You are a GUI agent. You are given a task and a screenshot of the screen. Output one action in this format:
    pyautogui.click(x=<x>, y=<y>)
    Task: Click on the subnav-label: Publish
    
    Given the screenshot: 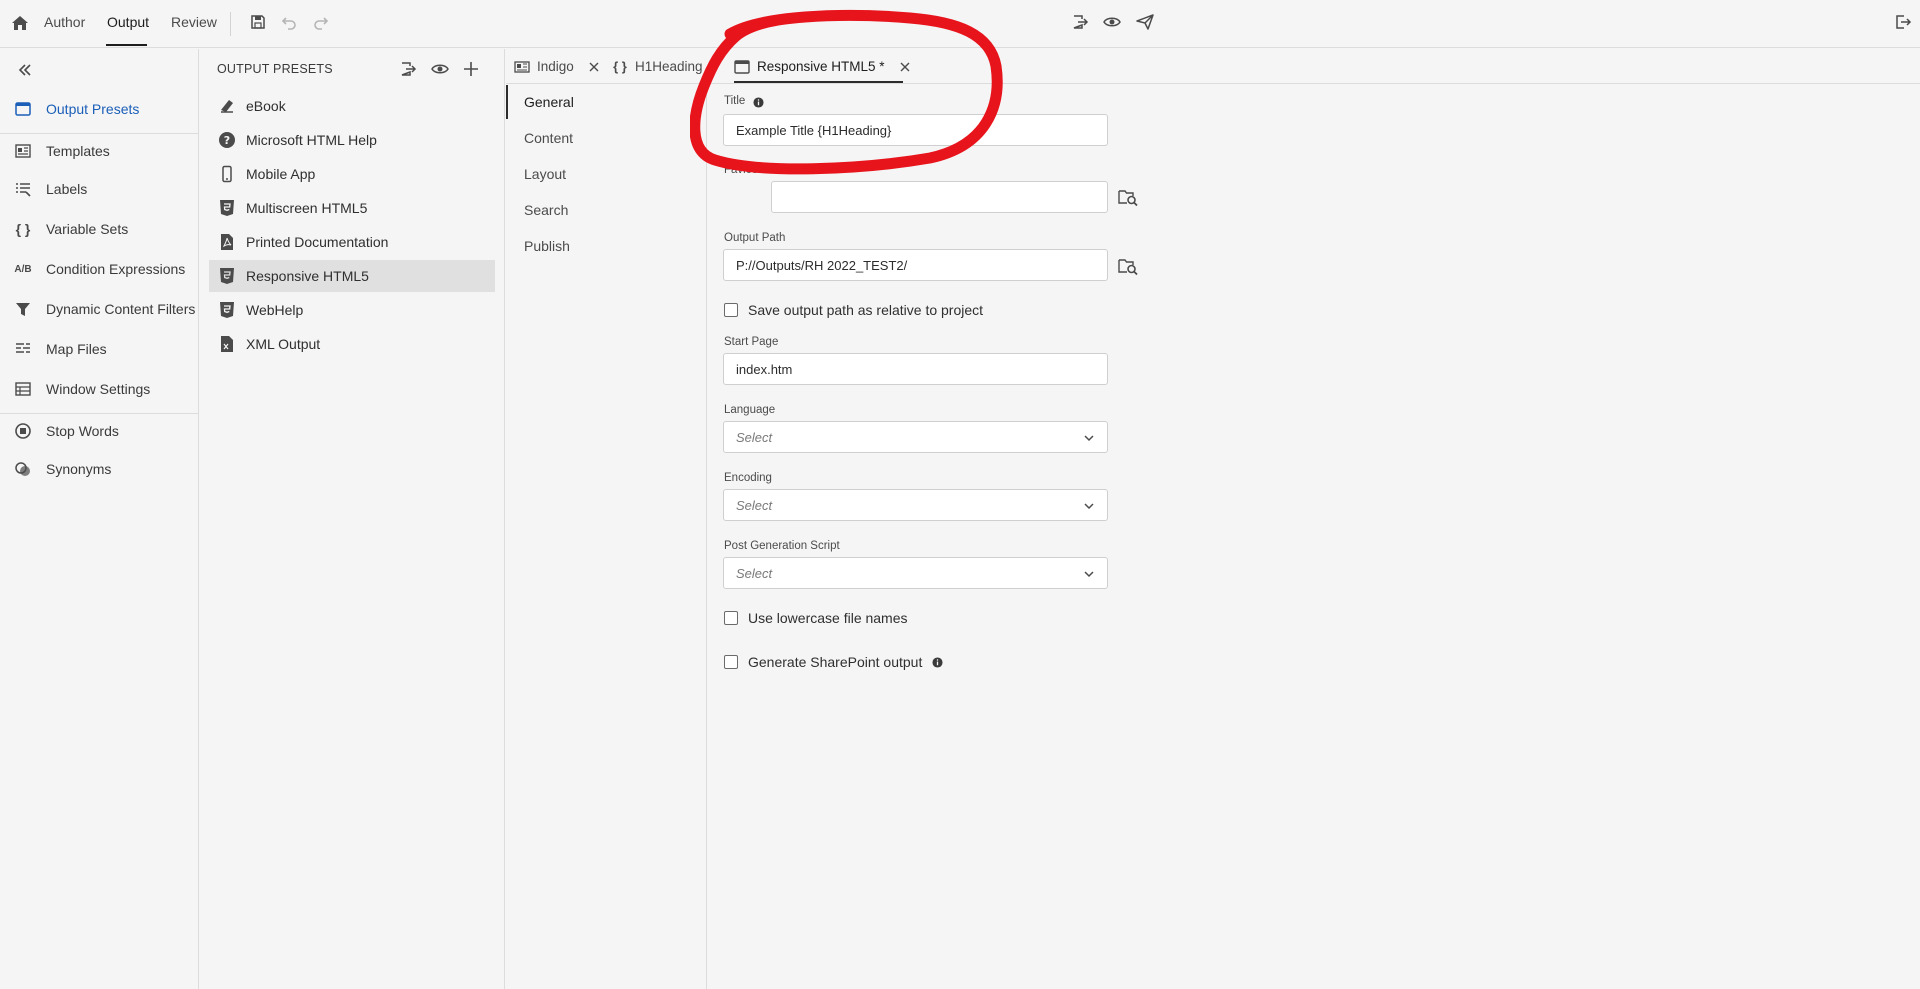 What is the action you would take?
    pyautogui.click(x=547, y=246)
    